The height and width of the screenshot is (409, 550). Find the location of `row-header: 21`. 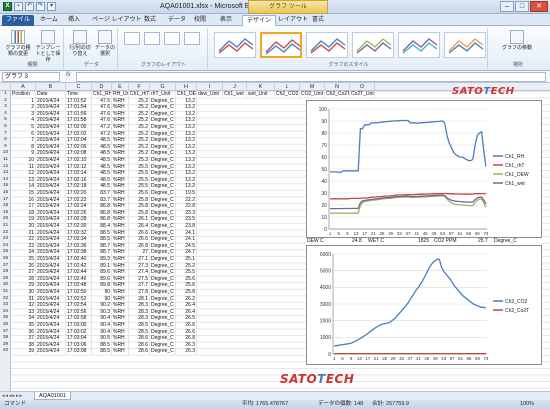

row-header: 21 is located at coordinates (5, 226).